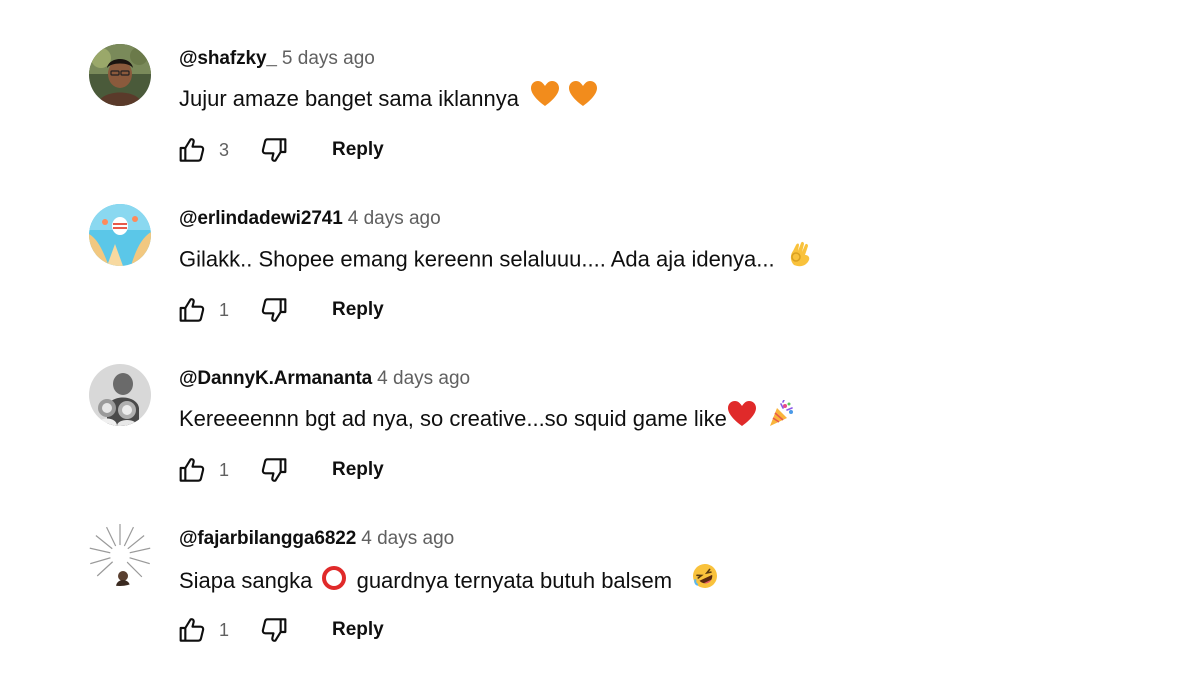  I want to click on comment-header: @DannyK.Armananta 4 days ago, so click(324, 379).